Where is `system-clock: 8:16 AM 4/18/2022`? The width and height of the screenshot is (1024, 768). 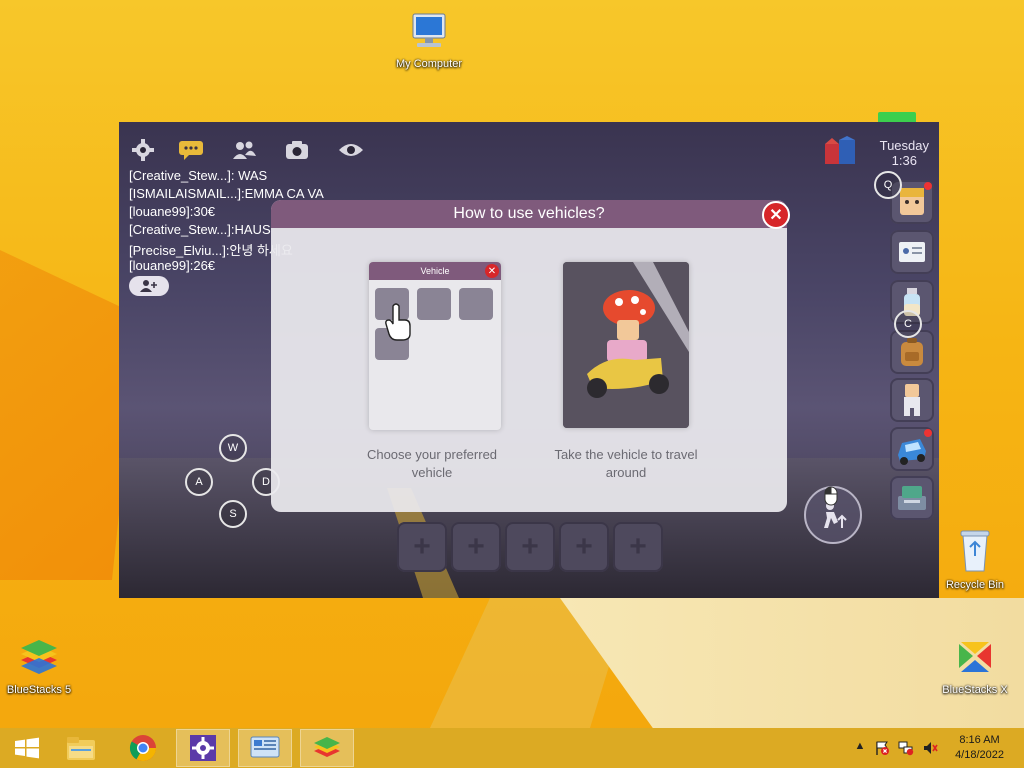 system-clock: 8:16 AM 4/18/2022 is located at coordinates (979, 748).